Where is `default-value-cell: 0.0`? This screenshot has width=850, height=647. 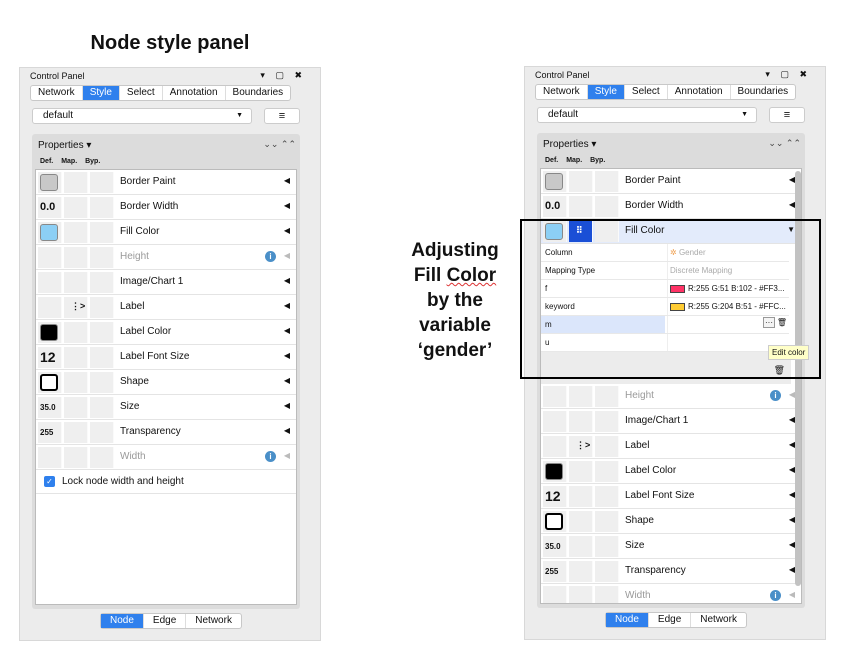 default-value-cell: 0.0 is located at coordinates (555, 206).